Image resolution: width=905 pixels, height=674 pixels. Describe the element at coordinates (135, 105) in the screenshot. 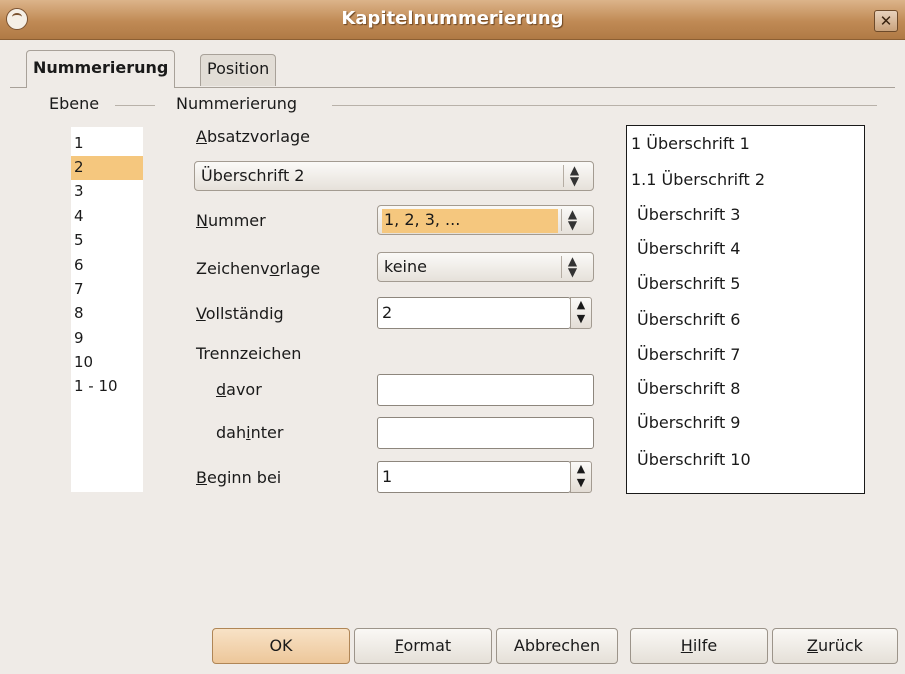

I see `level-group-line` at that location.